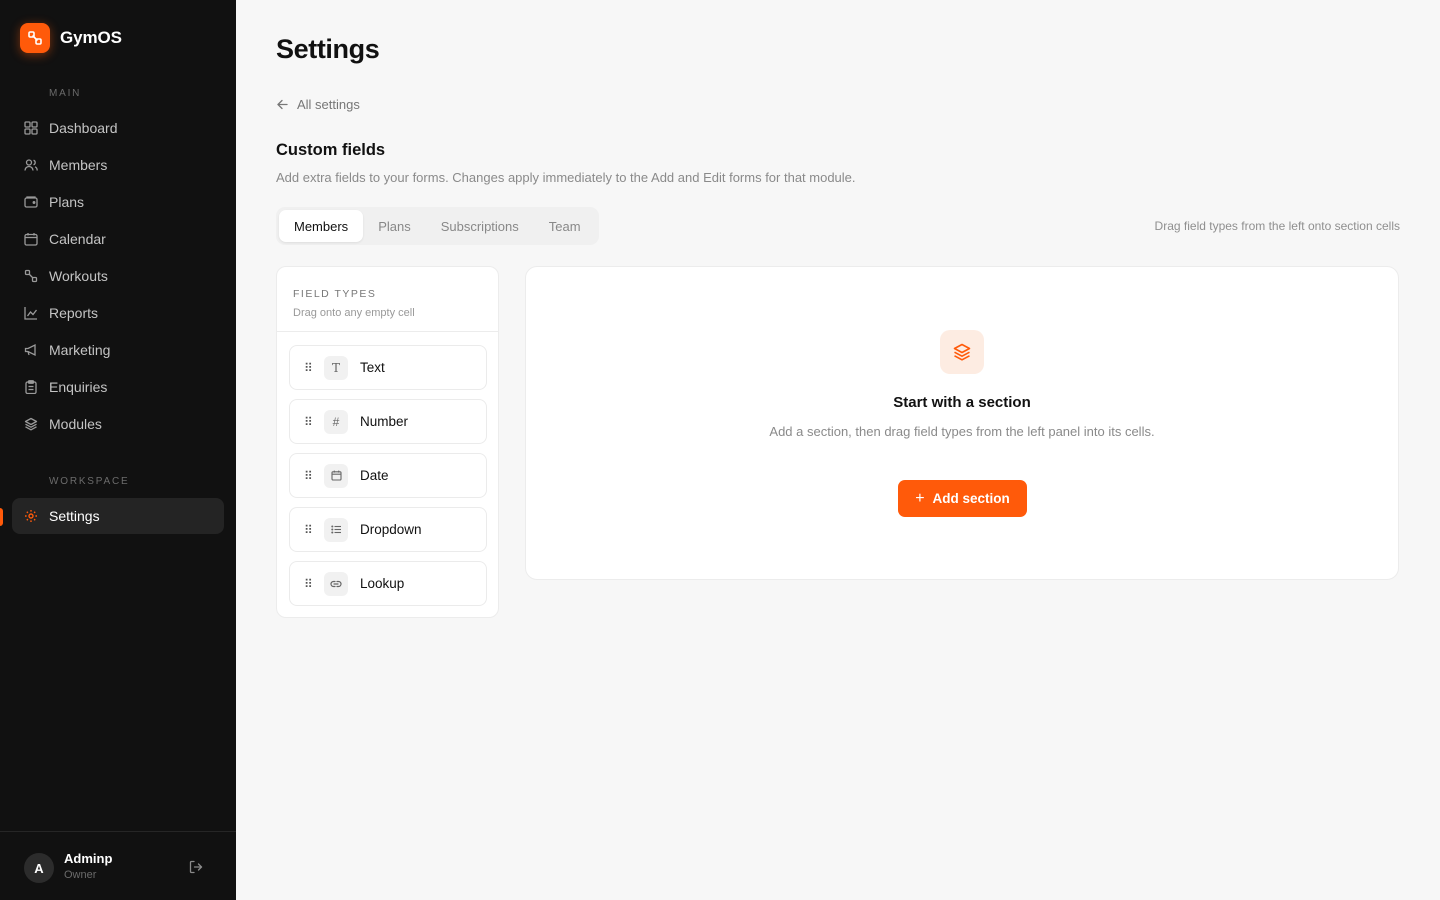 This screenshot has height=900, width=1440. I want to click on link-icon, so click(336, 583).